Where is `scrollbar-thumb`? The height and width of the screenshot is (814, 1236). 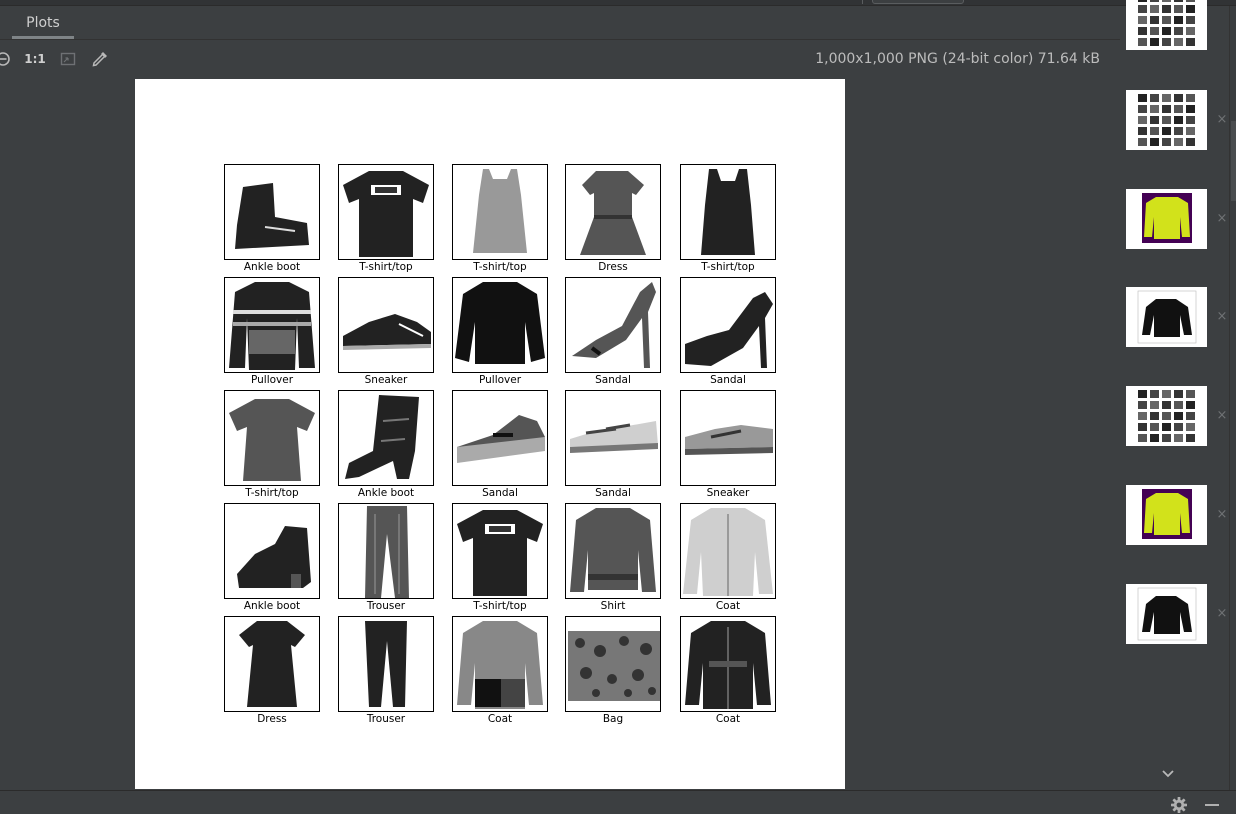 scrollbar-thumb is located at coordinates (1233, 161).